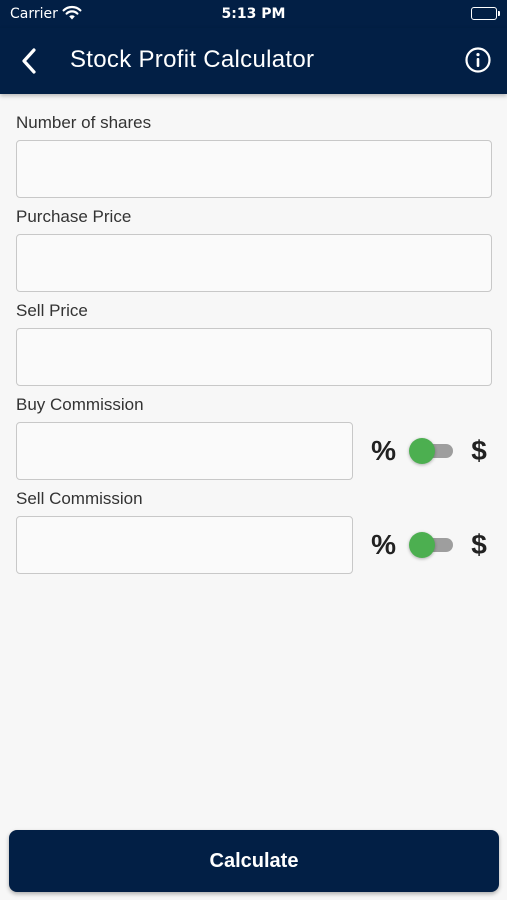 The width and height of the screenshot is (507, 900). I want to click on sell-price-label: Sell Price, so click(52, 310).